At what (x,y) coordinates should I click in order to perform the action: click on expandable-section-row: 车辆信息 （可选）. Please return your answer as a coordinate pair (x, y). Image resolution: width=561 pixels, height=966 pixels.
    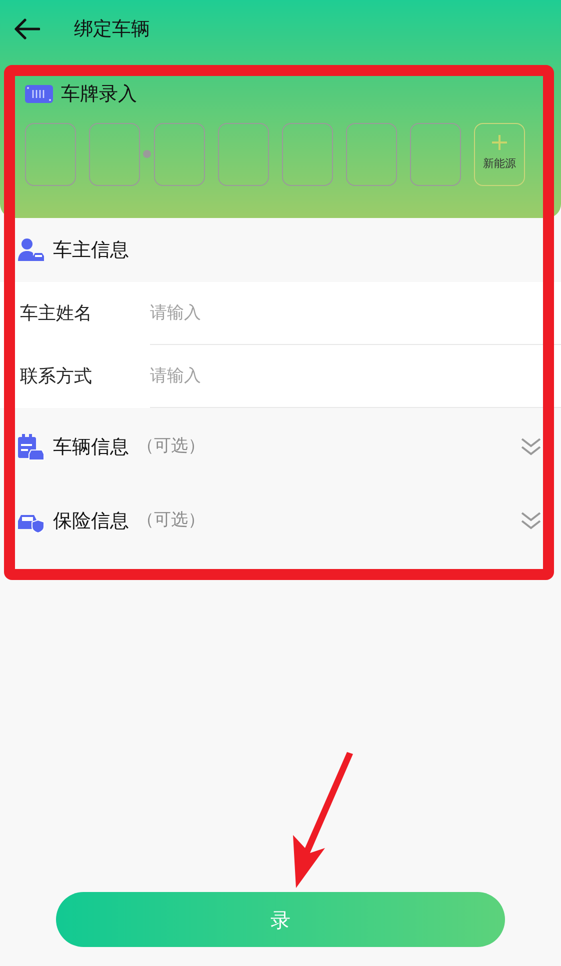
    Looking at the image, I should click on (280, 447).